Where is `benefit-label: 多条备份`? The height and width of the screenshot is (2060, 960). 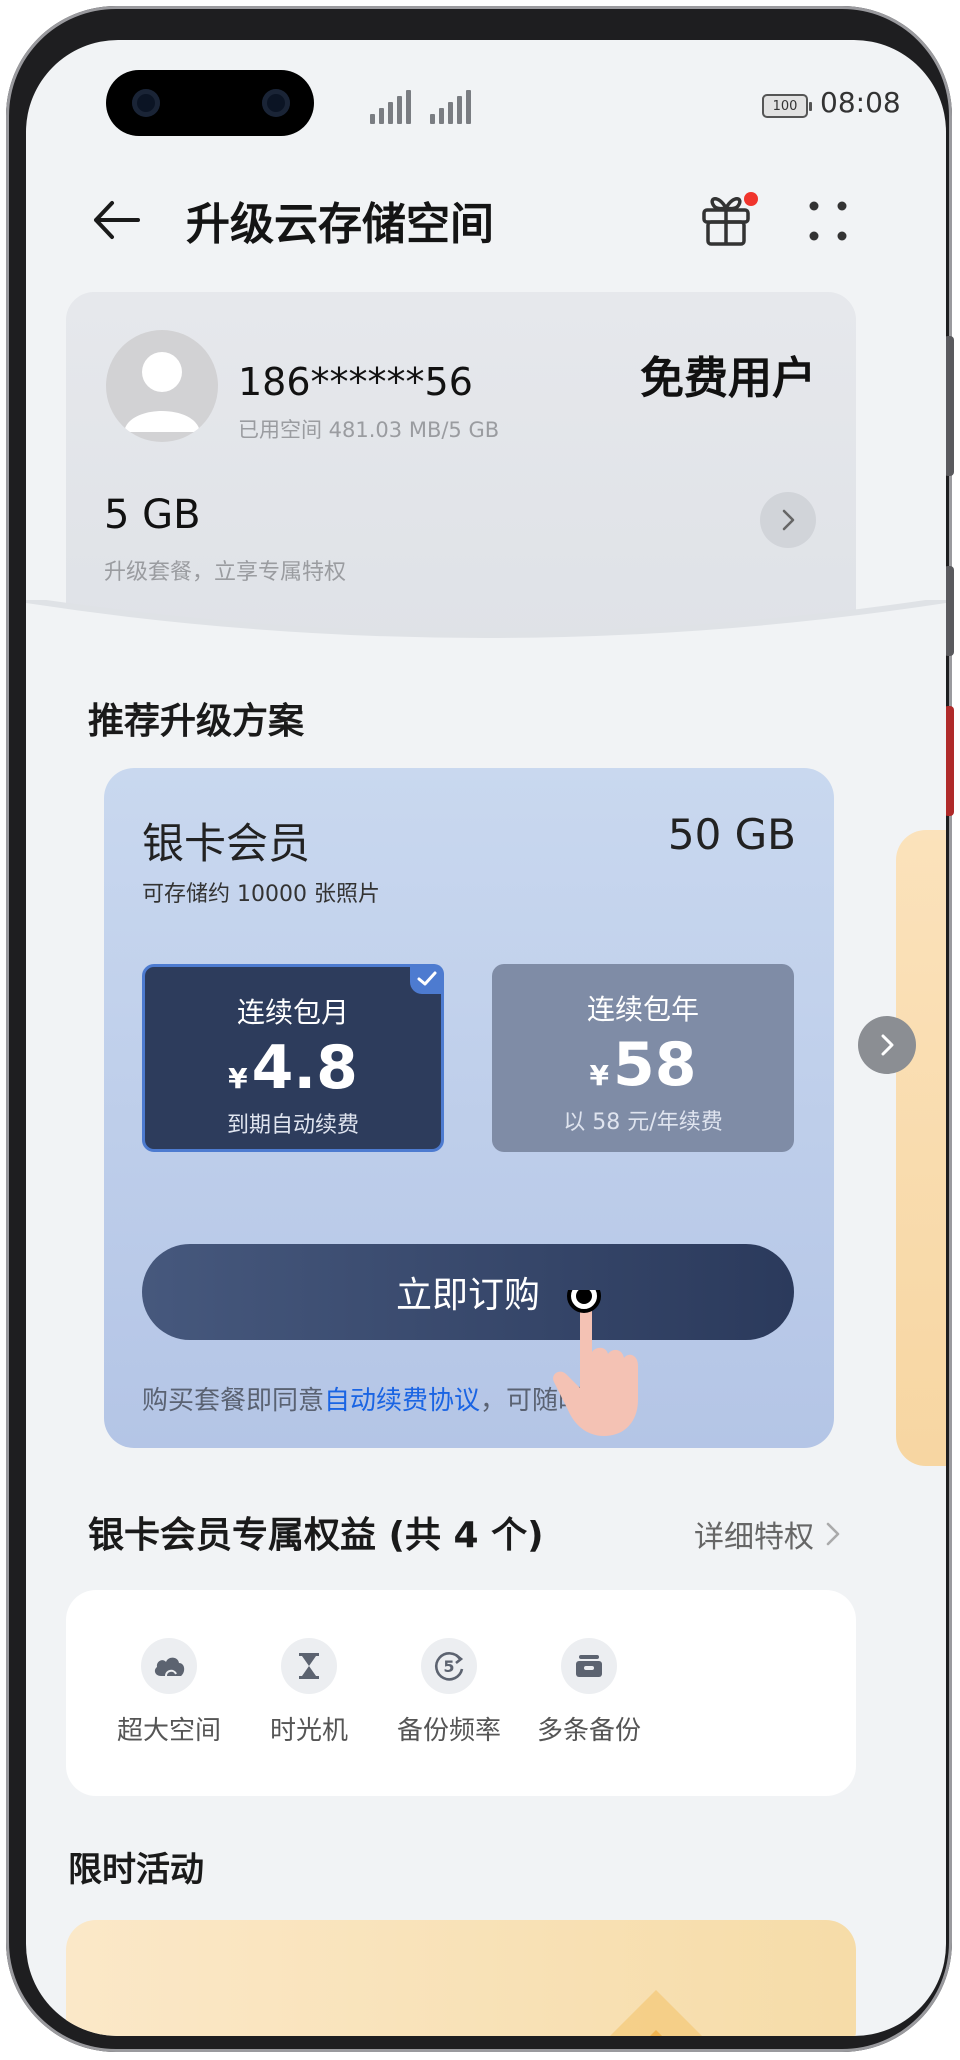 benefit-label: 多条备份 is located at coordinates (588, 1731).